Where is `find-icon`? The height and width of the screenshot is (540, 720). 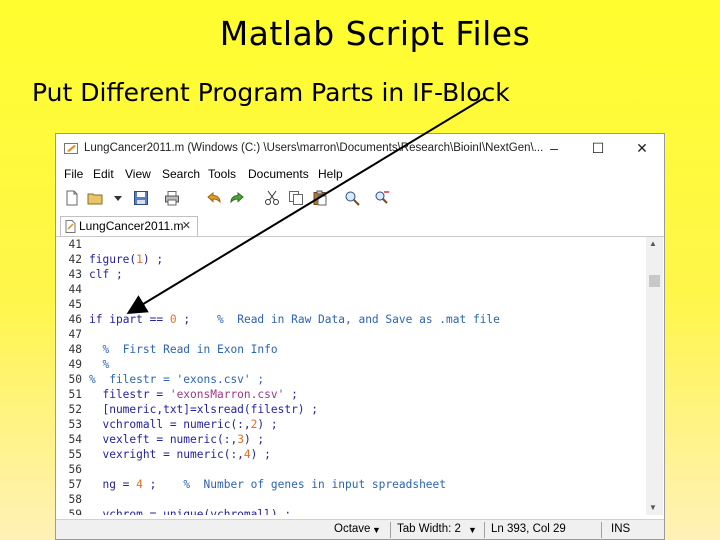
find-icon is located at coordinates (352, 198).